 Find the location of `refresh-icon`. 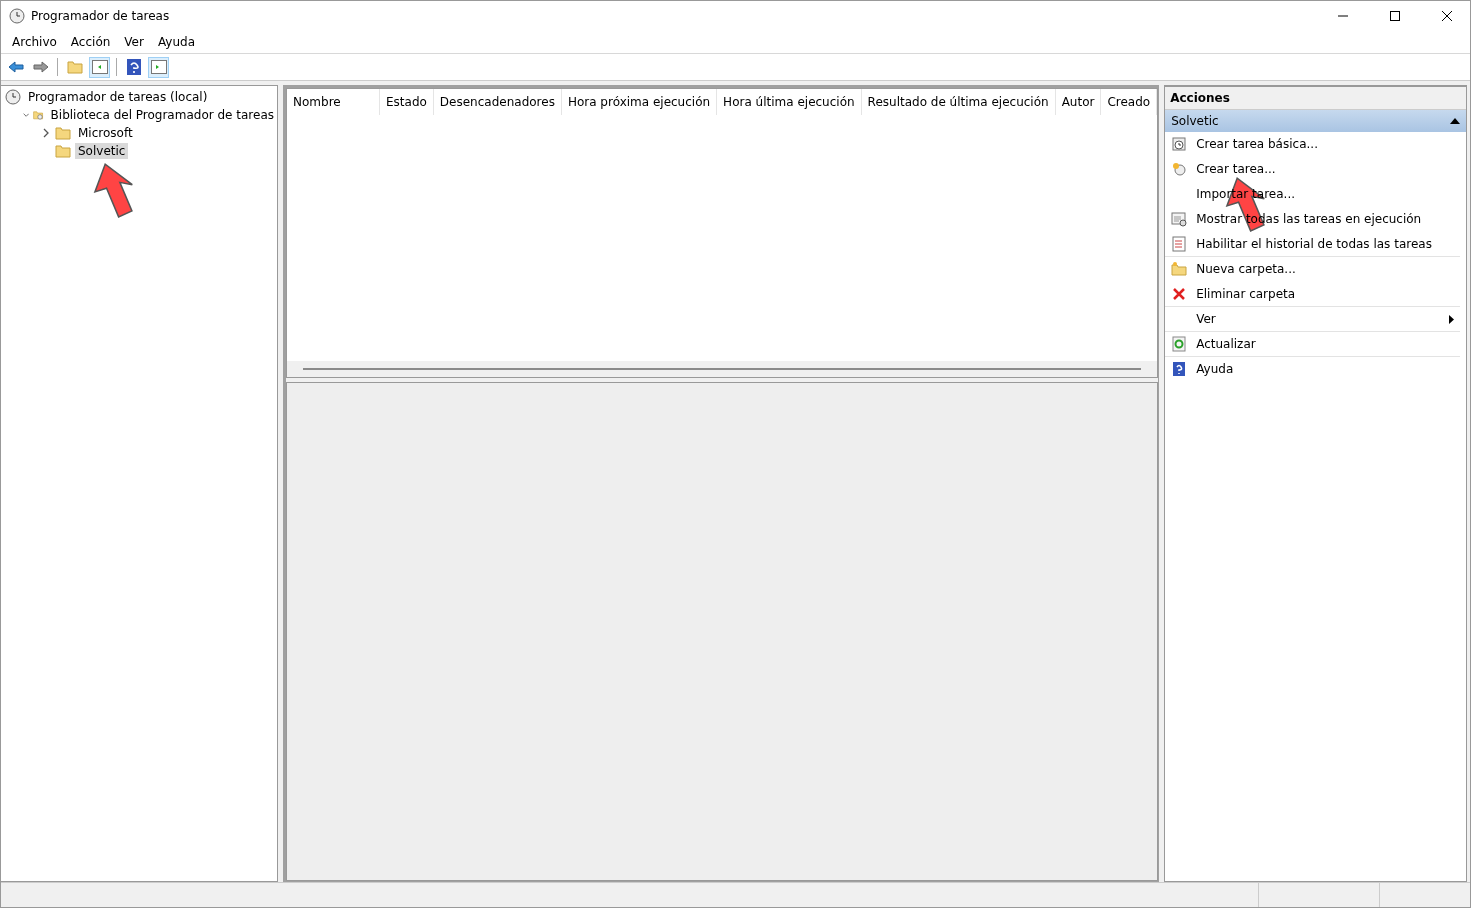

refresh-icon is located at coordinates (1179, 344).